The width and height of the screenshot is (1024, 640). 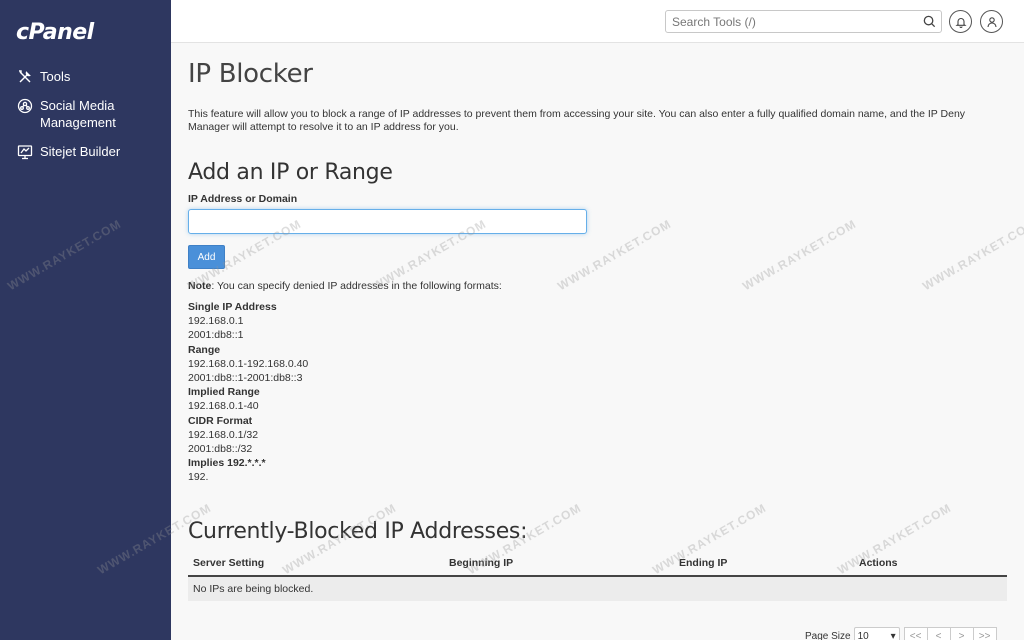 I want to click on notifications-button, so click(x=960, y=21).